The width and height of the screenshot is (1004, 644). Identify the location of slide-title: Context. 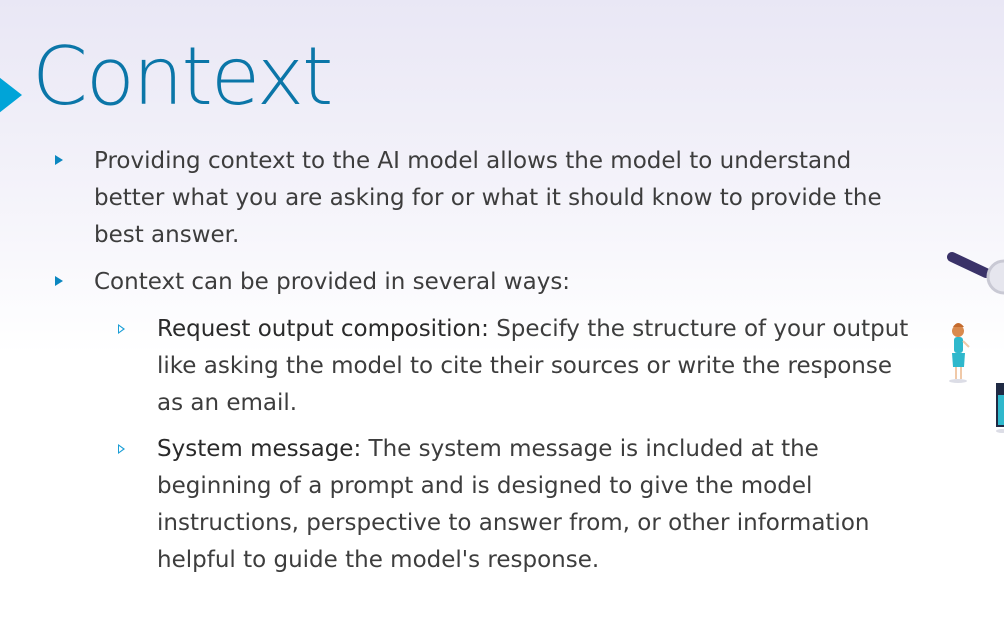
(182, 76).